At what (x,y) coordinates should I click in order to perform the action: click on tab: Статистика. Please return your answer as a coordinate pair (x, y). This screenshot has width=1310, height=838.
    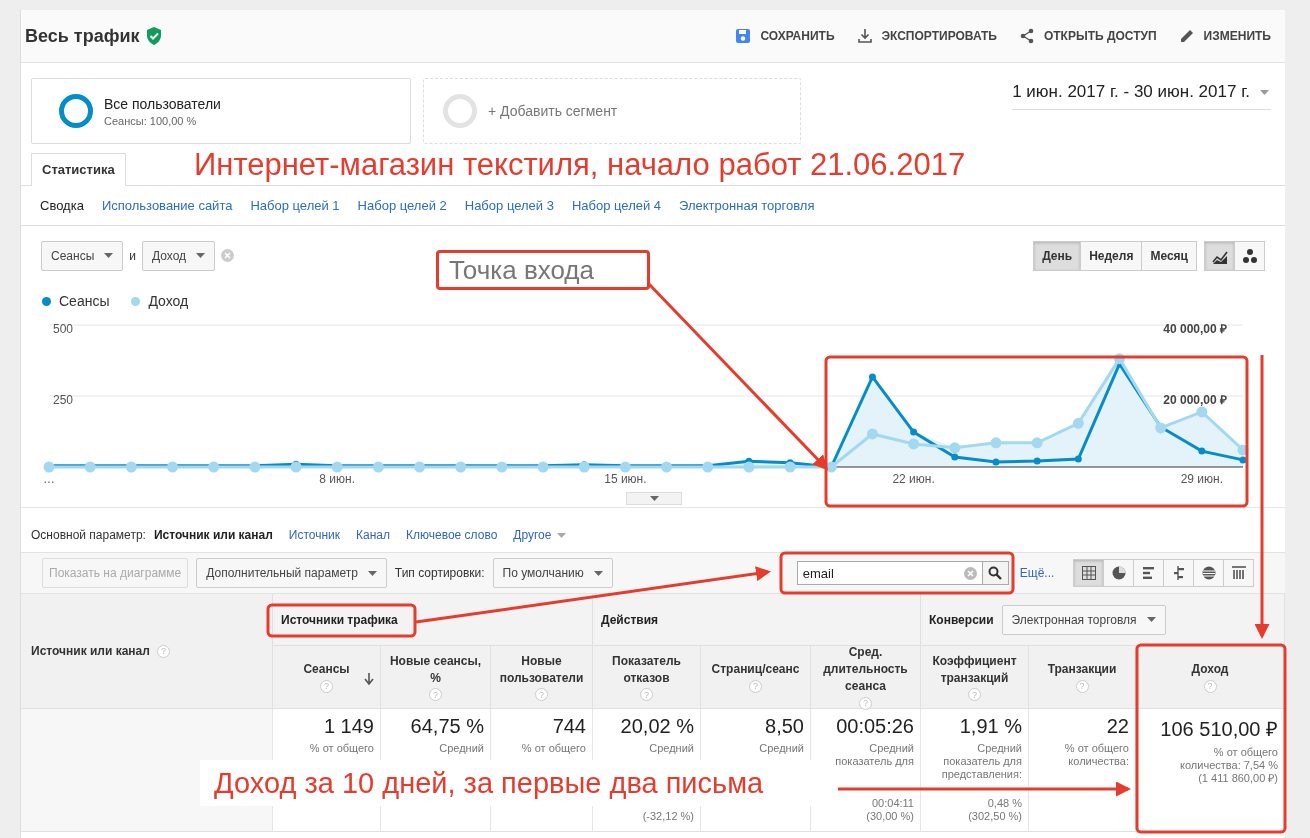
    Looking at the image, I should click on (78, 169).